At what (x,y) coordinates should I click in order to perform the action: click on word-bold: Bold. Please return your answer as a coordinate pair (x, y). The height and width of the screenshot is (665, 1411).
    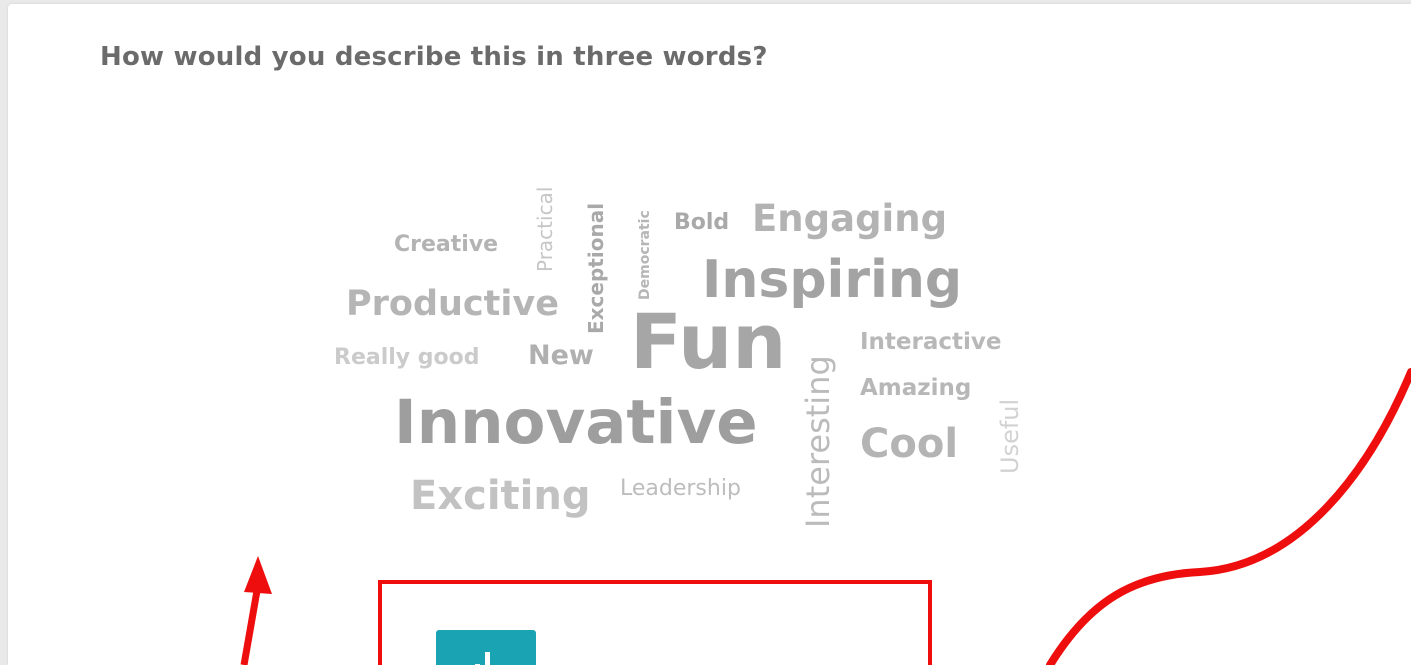
    Looking at the image, I should click on (702, 222).